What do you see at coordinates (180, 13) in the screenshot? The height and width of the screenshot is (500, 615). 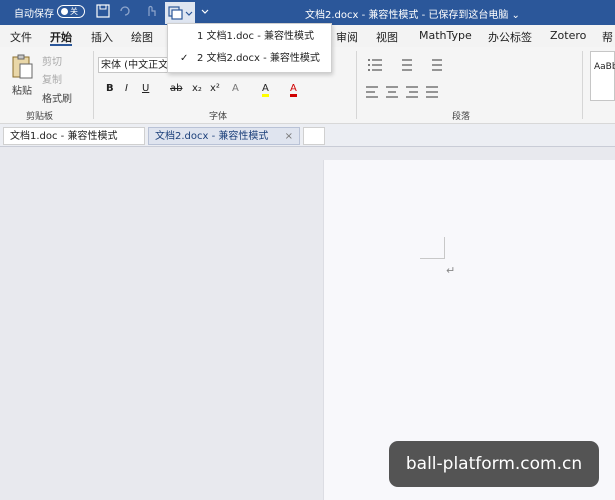 I see `switch-windows-button` at bounding box center [180, 13].